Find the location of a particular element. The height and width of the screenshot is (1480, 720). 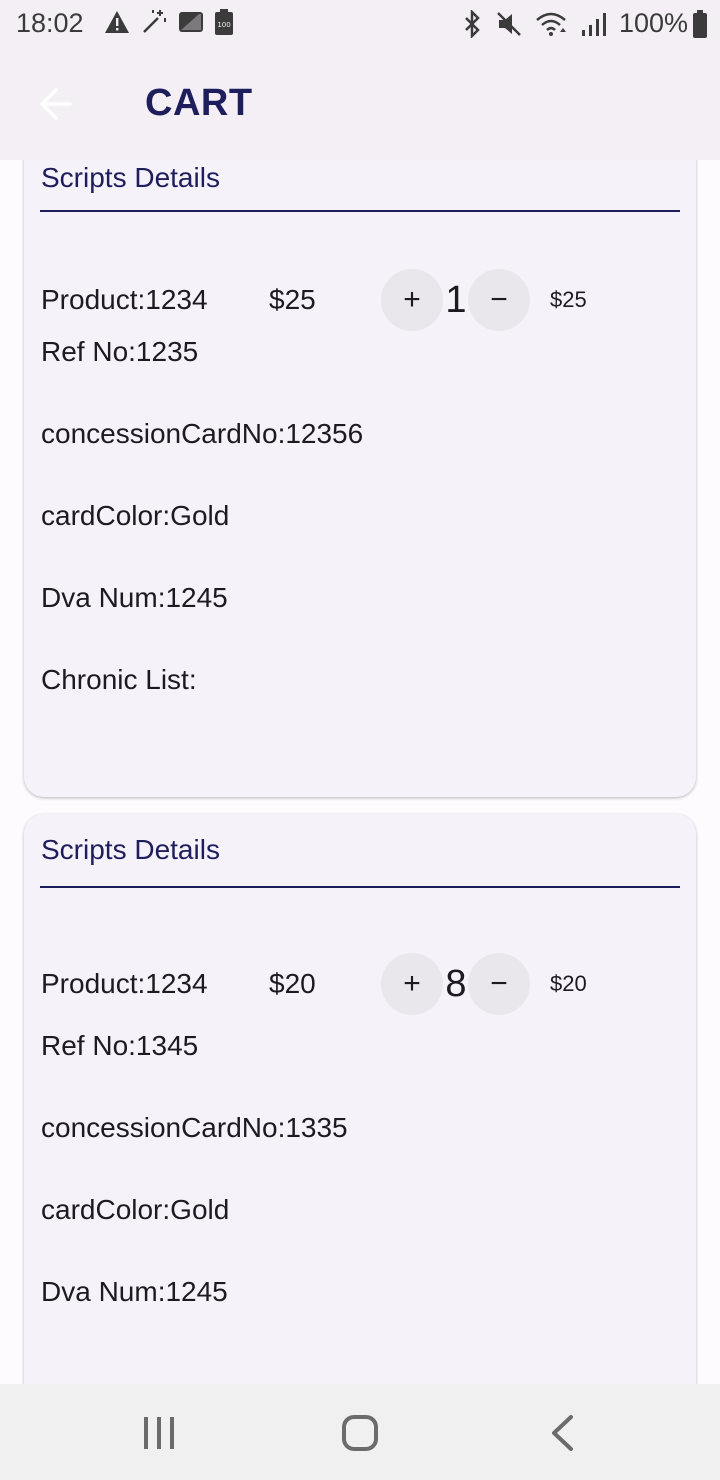

wifi-icon is located at coordinates (551, 24).